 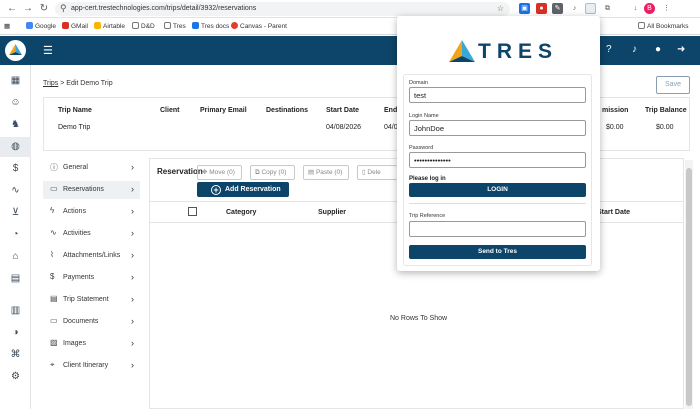 I want to click on report-icon: ▥, so click(x=15, y=310).